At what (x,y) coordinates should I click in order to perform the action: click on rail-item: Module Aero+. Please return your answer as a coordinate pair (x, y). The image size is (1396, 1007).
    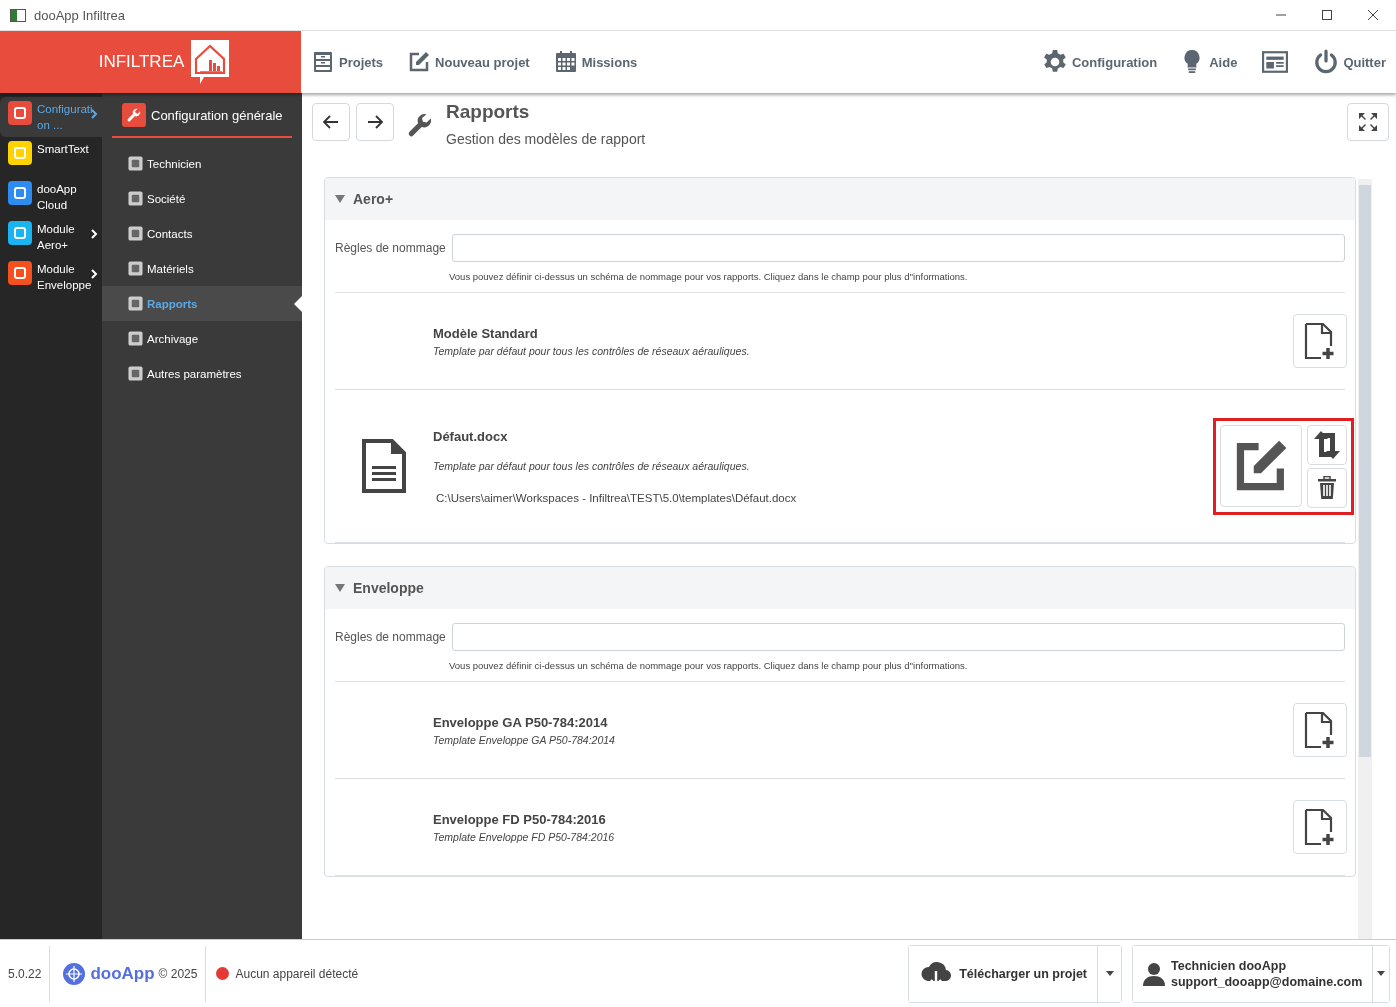
    Looking at the image, I should click on (51, 237).